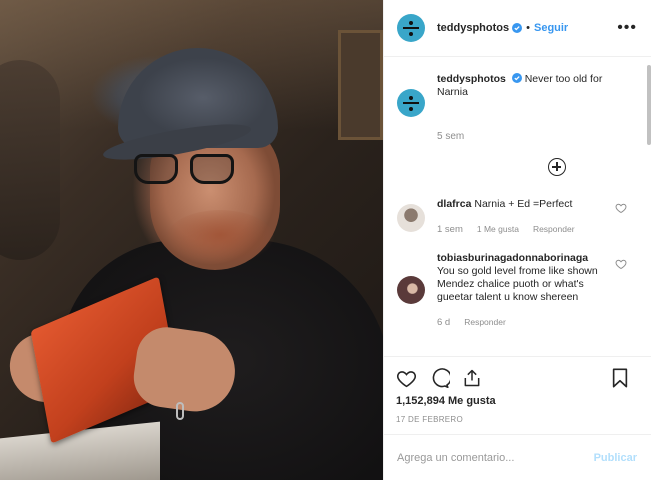  I want to click on photo-glasses, so click(194, 170).